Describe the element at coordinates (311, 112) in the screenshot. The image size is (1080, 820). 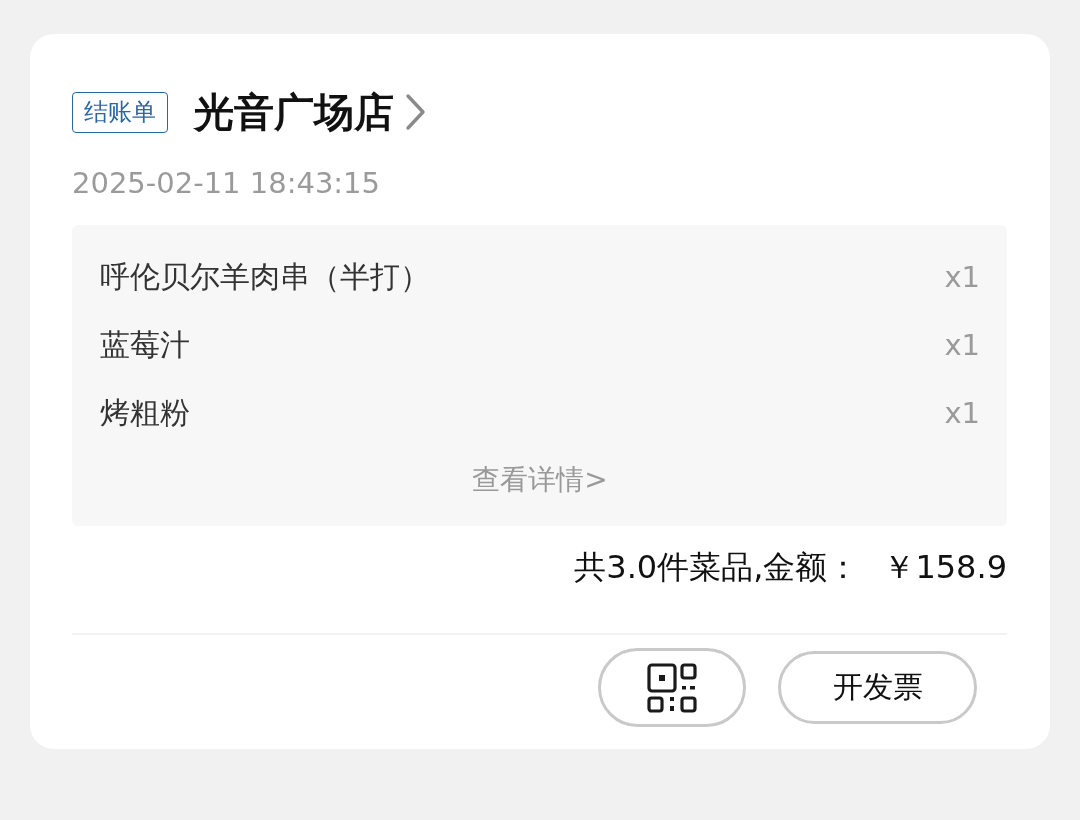
I see `store-link: 光音广场店` at that location.